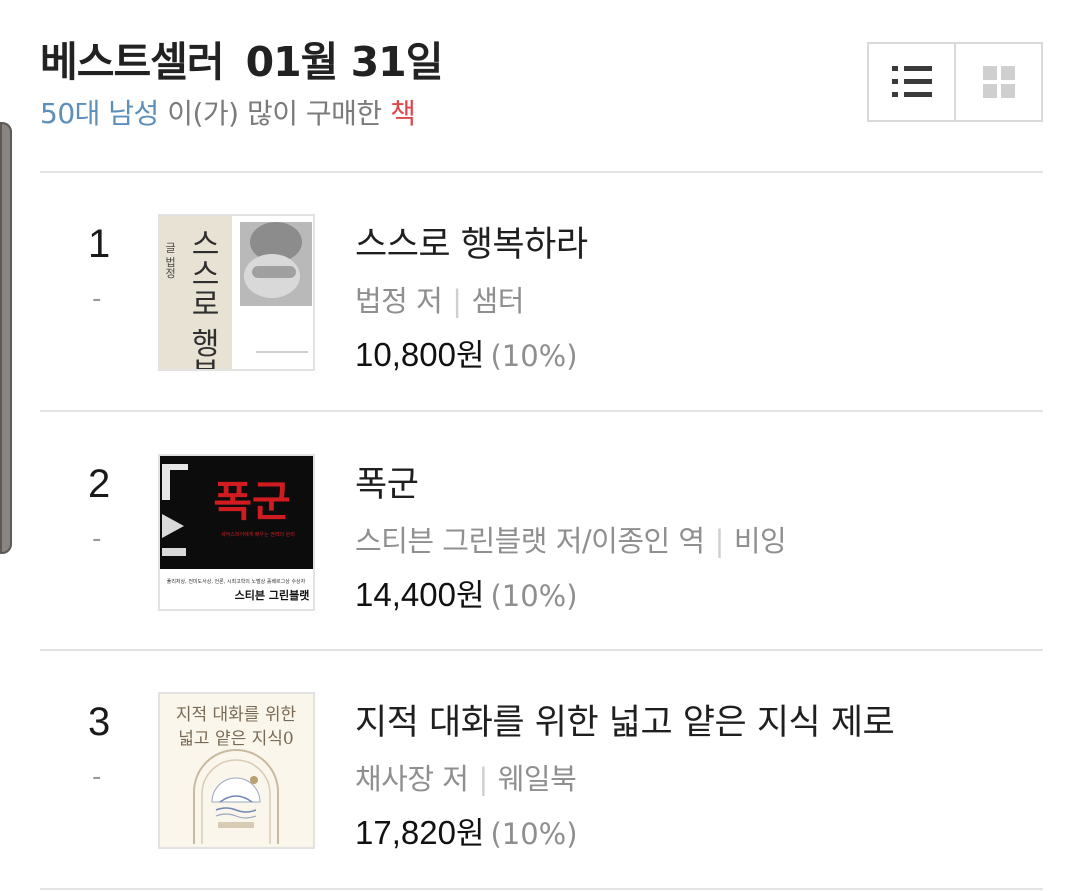 This screenshot has height=891, width=1080. What do you see at coordinates (251, 501) in the screenshot?
I see `cover-text: 폭군` at bounding box center [251, 501].